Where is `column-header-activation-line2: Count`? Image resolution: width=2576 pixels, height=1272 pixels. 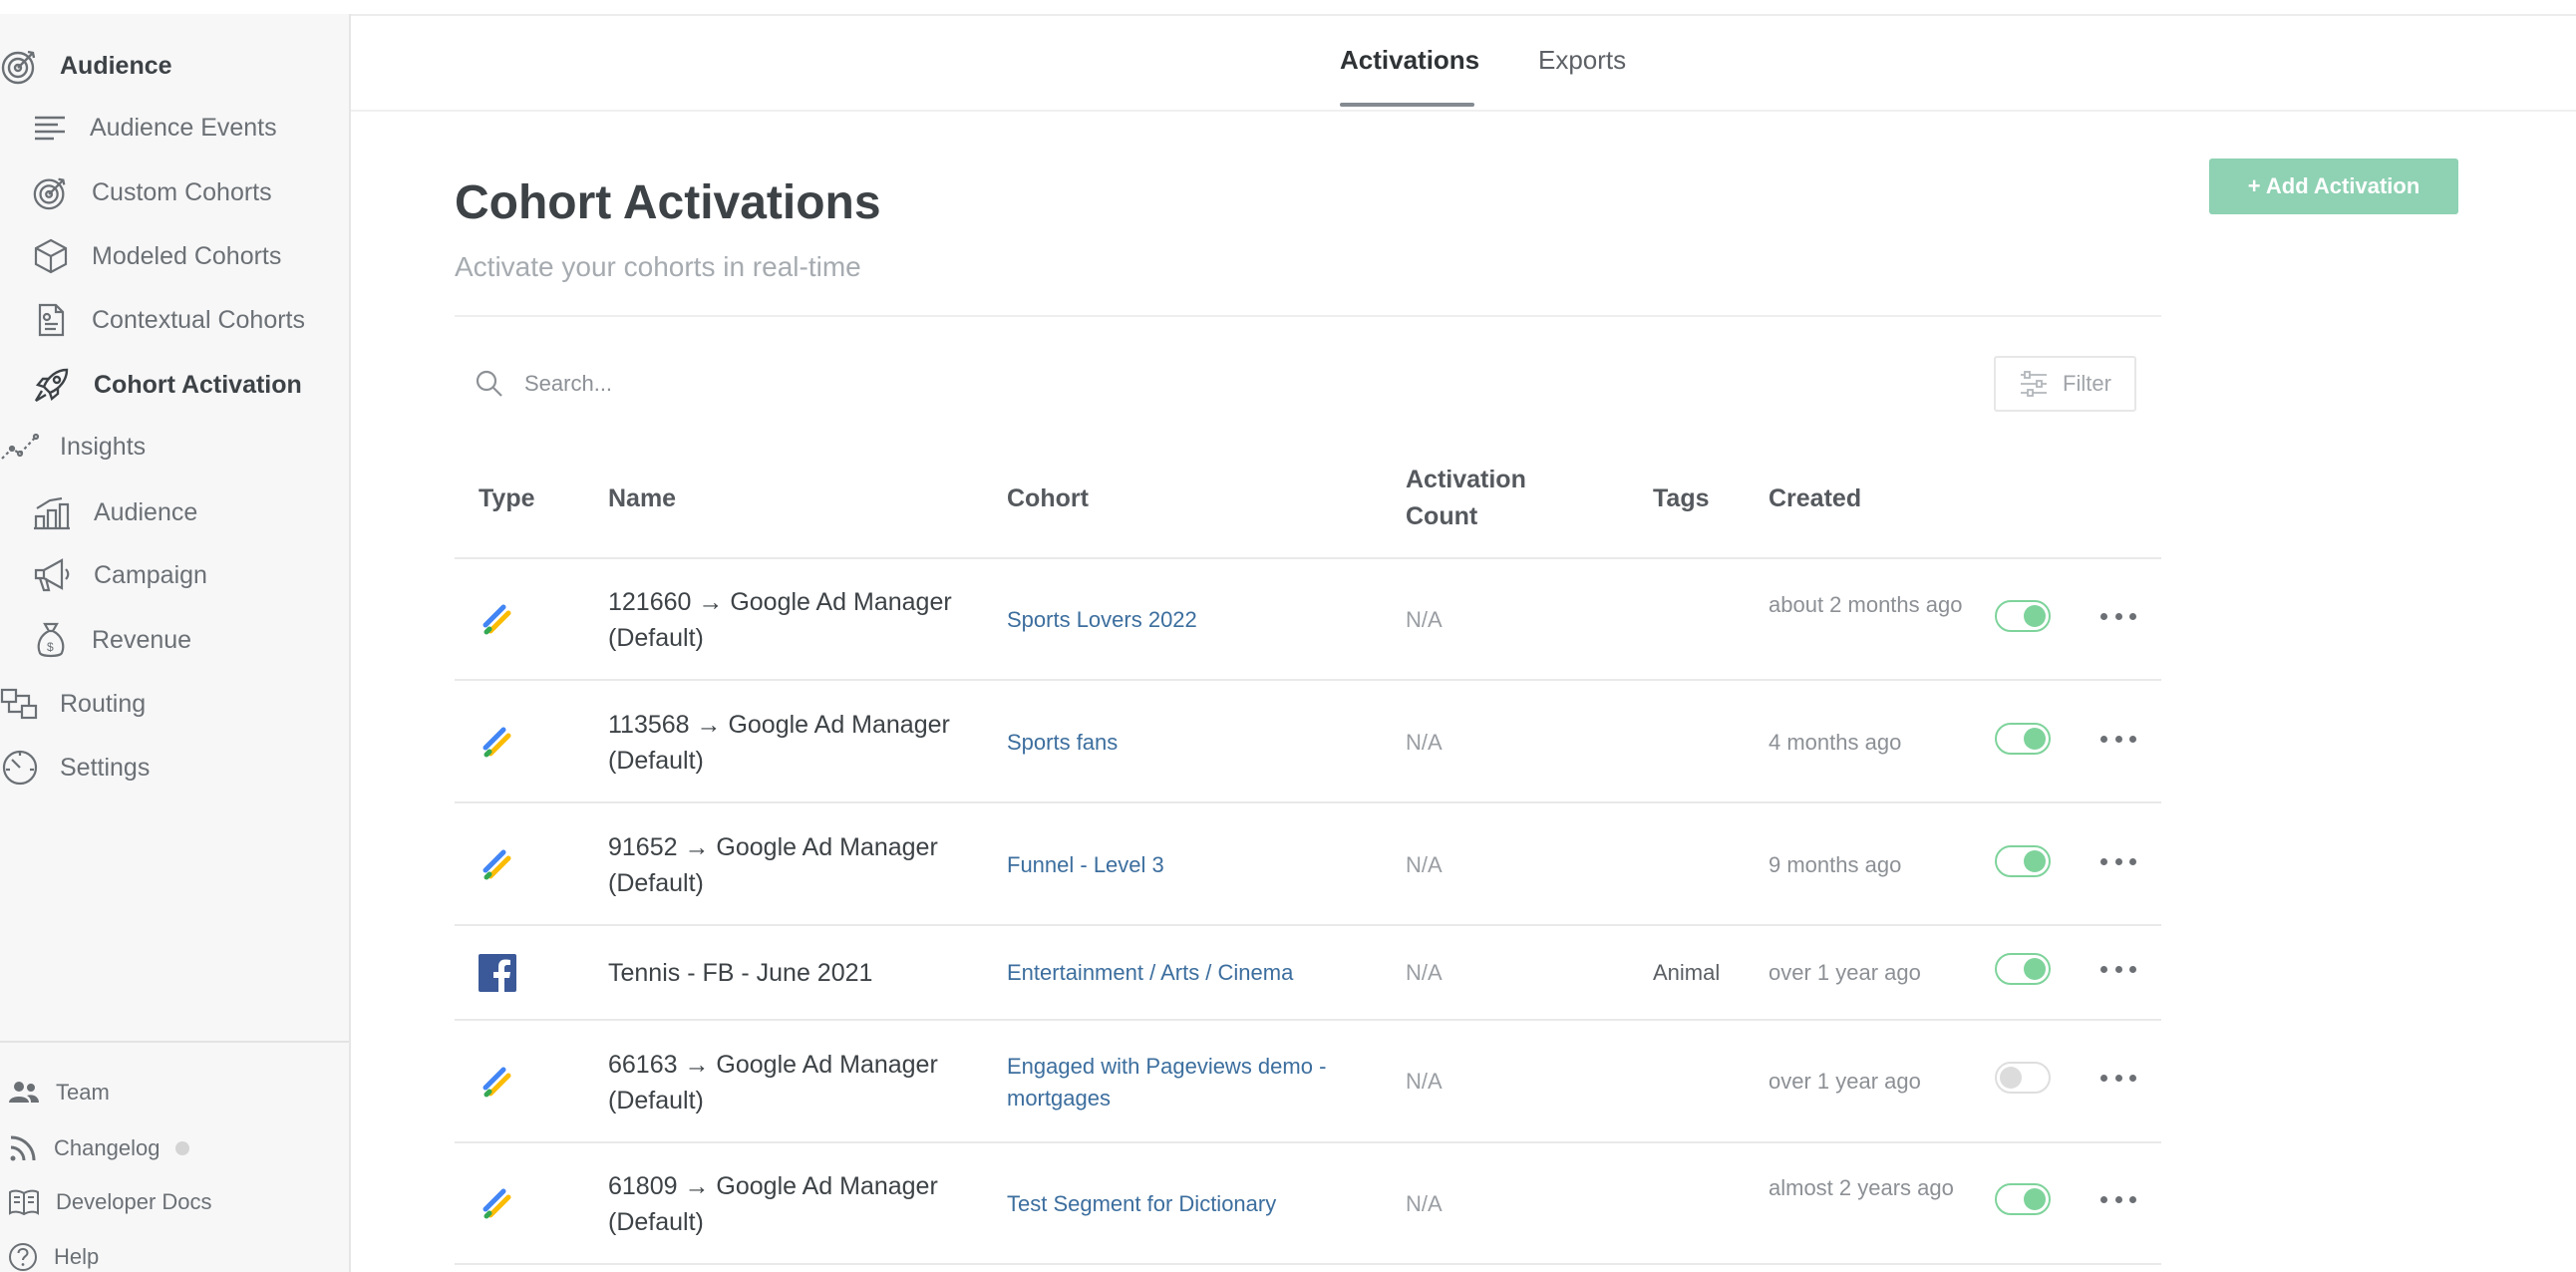 column-header-activation-line2: Count is located at coordinates (1442, 516).